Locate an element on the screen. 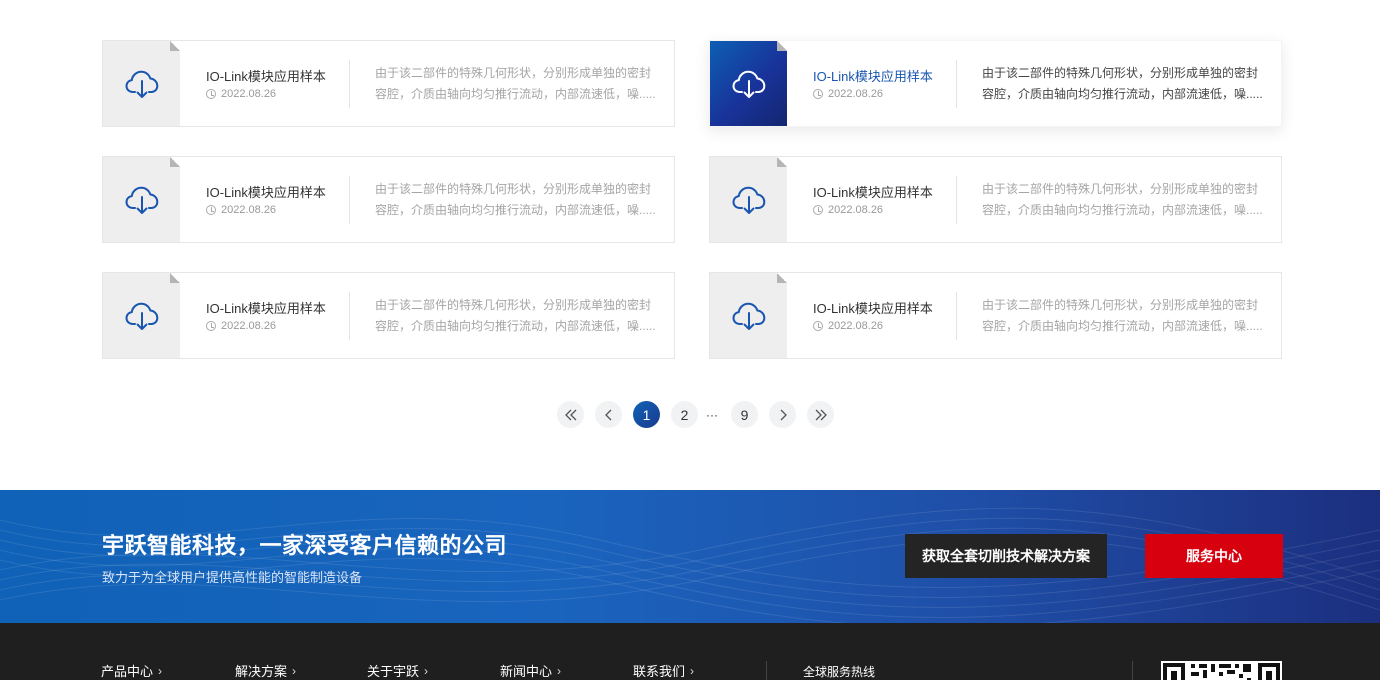 The image size is (1380, 680). first-page-button is located at coordinates (570, 414).